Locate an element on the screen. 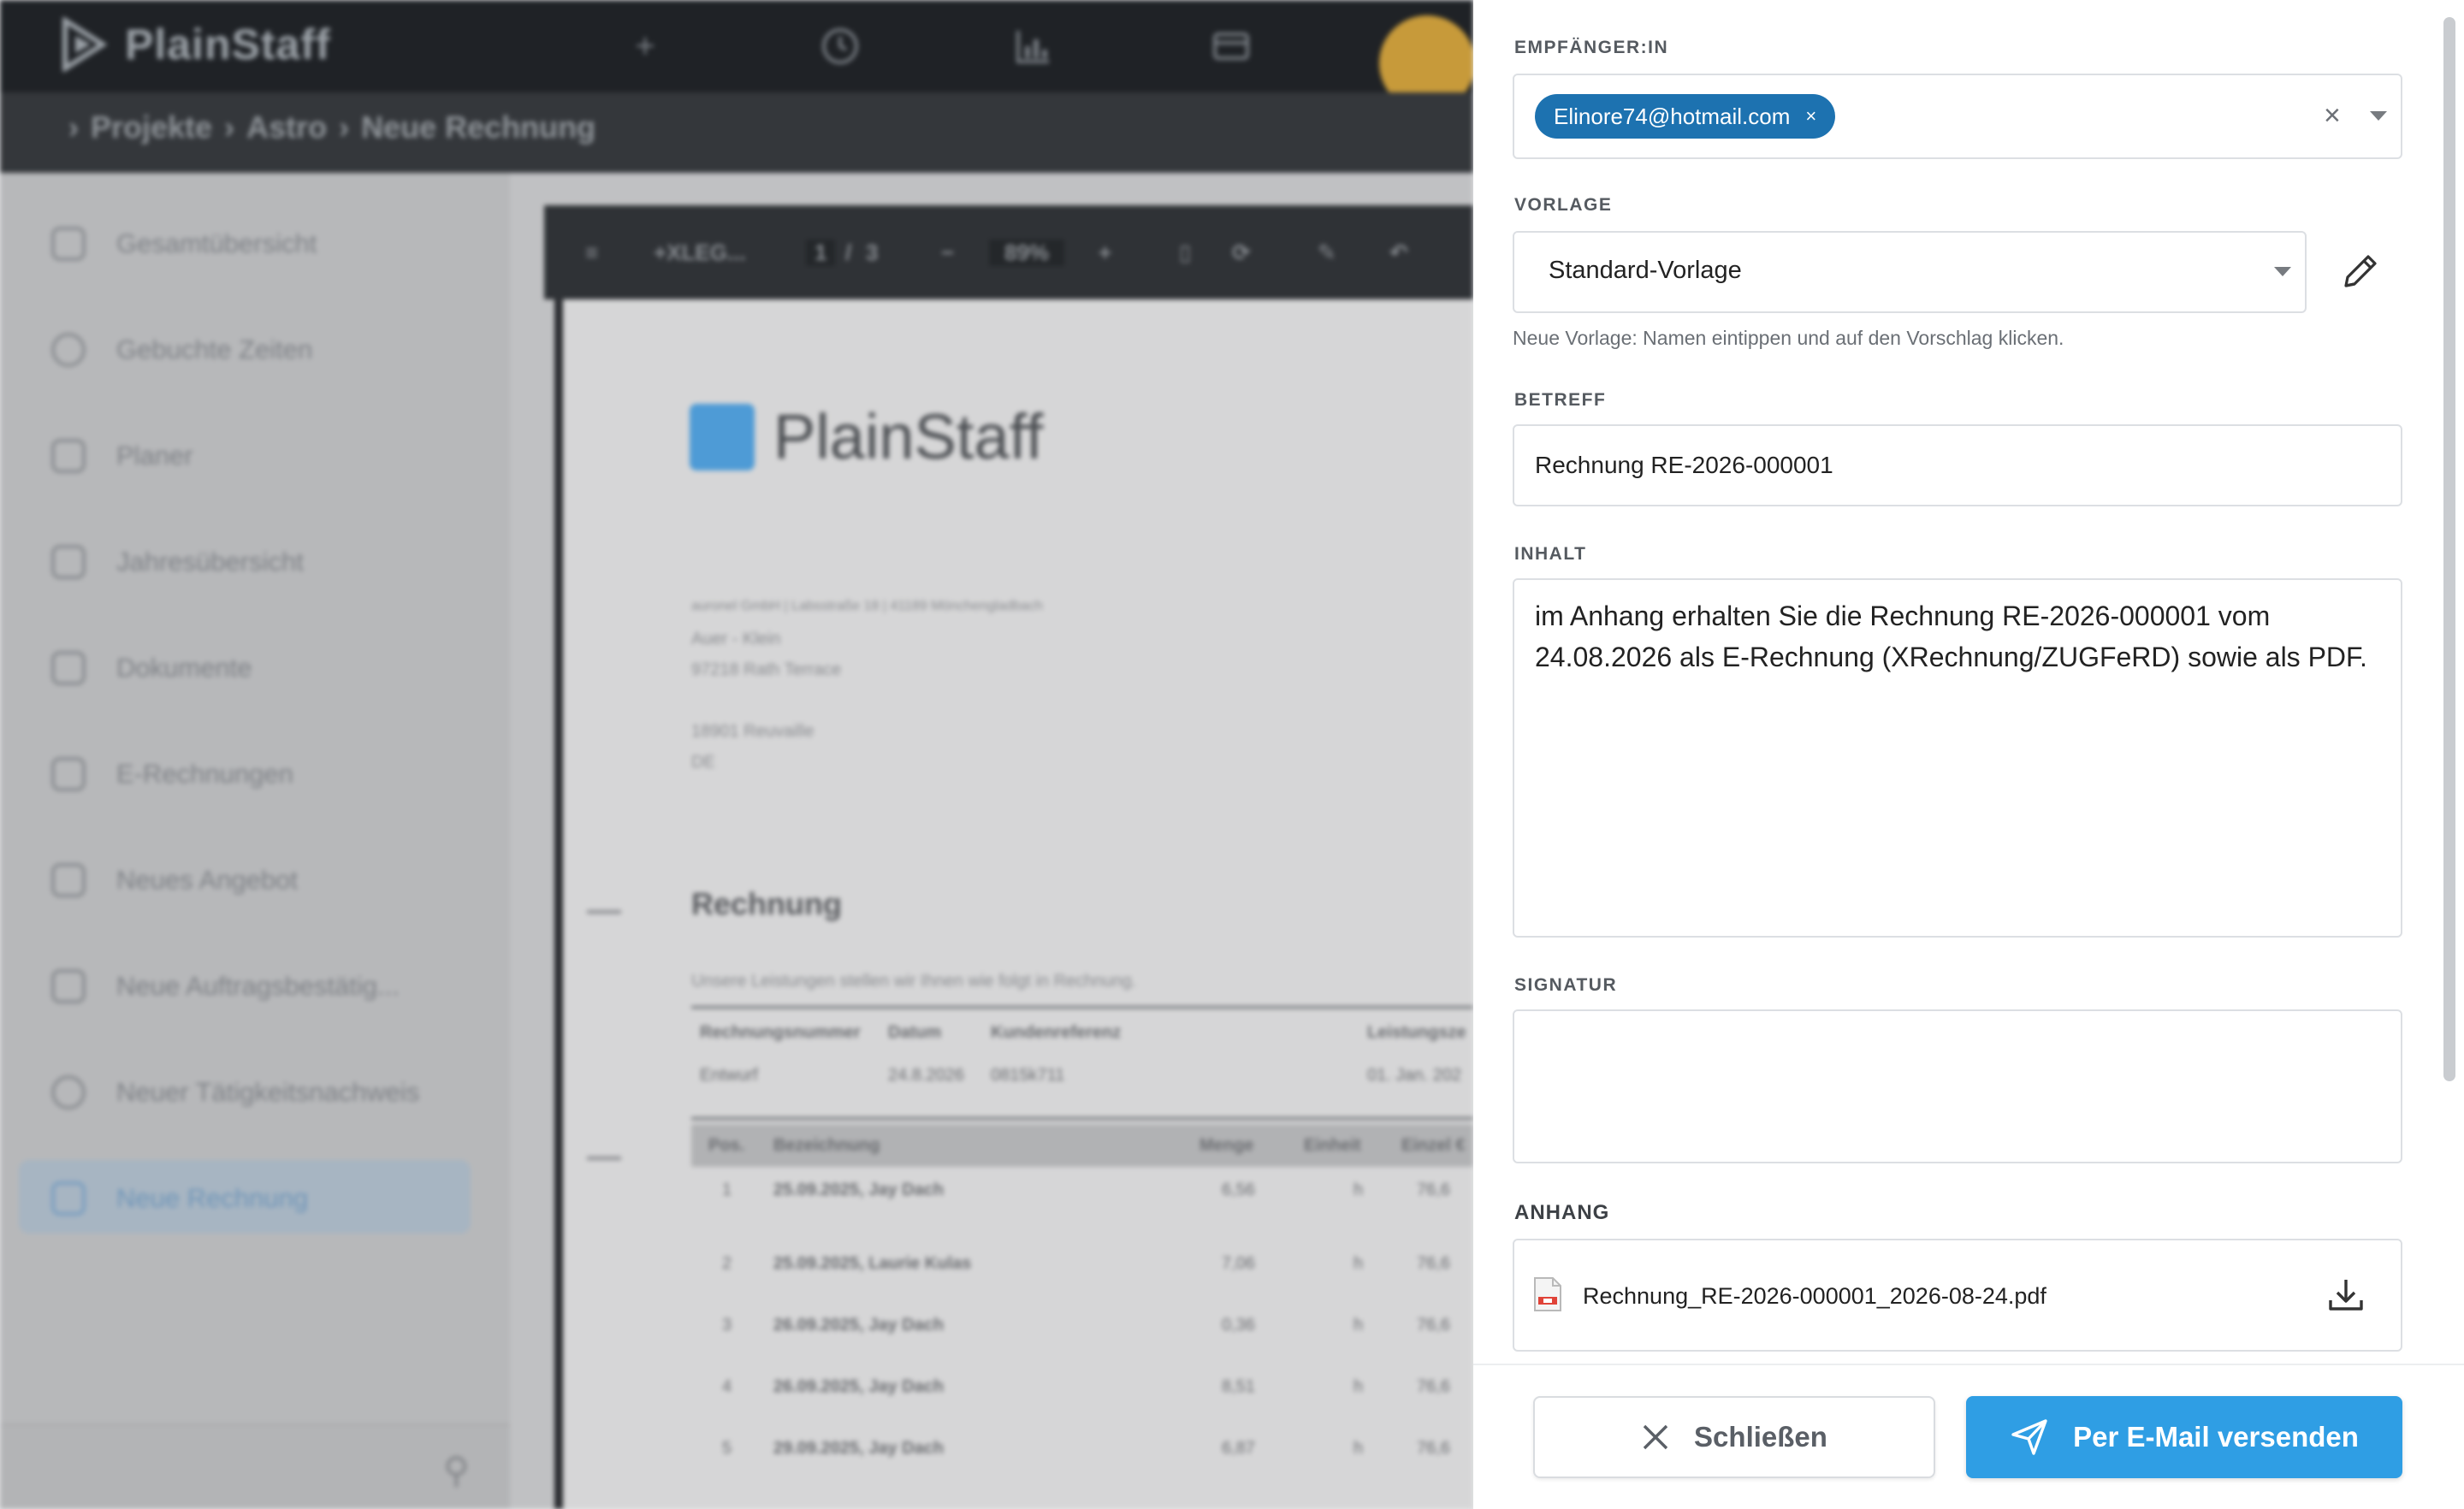  template-value: Standard-Vorlage is located at coordinates (1645, 270).